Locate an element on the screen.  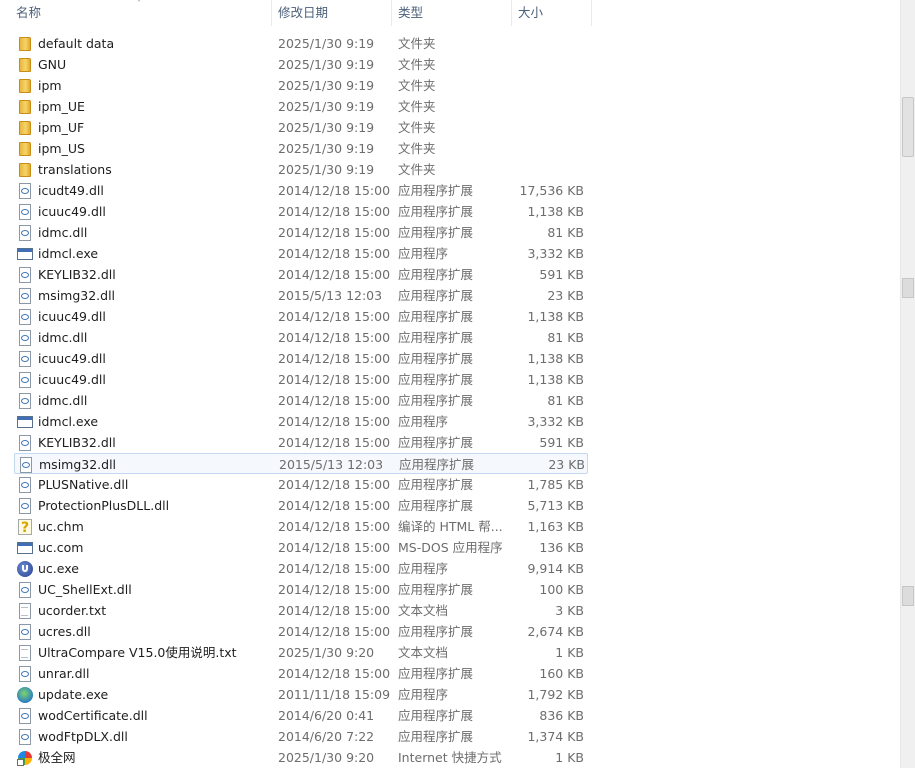
file-row: ucres.dll 2014/12/18 15:00 应用程序扩展 2,674 KB is located at coordinates (301, 631).